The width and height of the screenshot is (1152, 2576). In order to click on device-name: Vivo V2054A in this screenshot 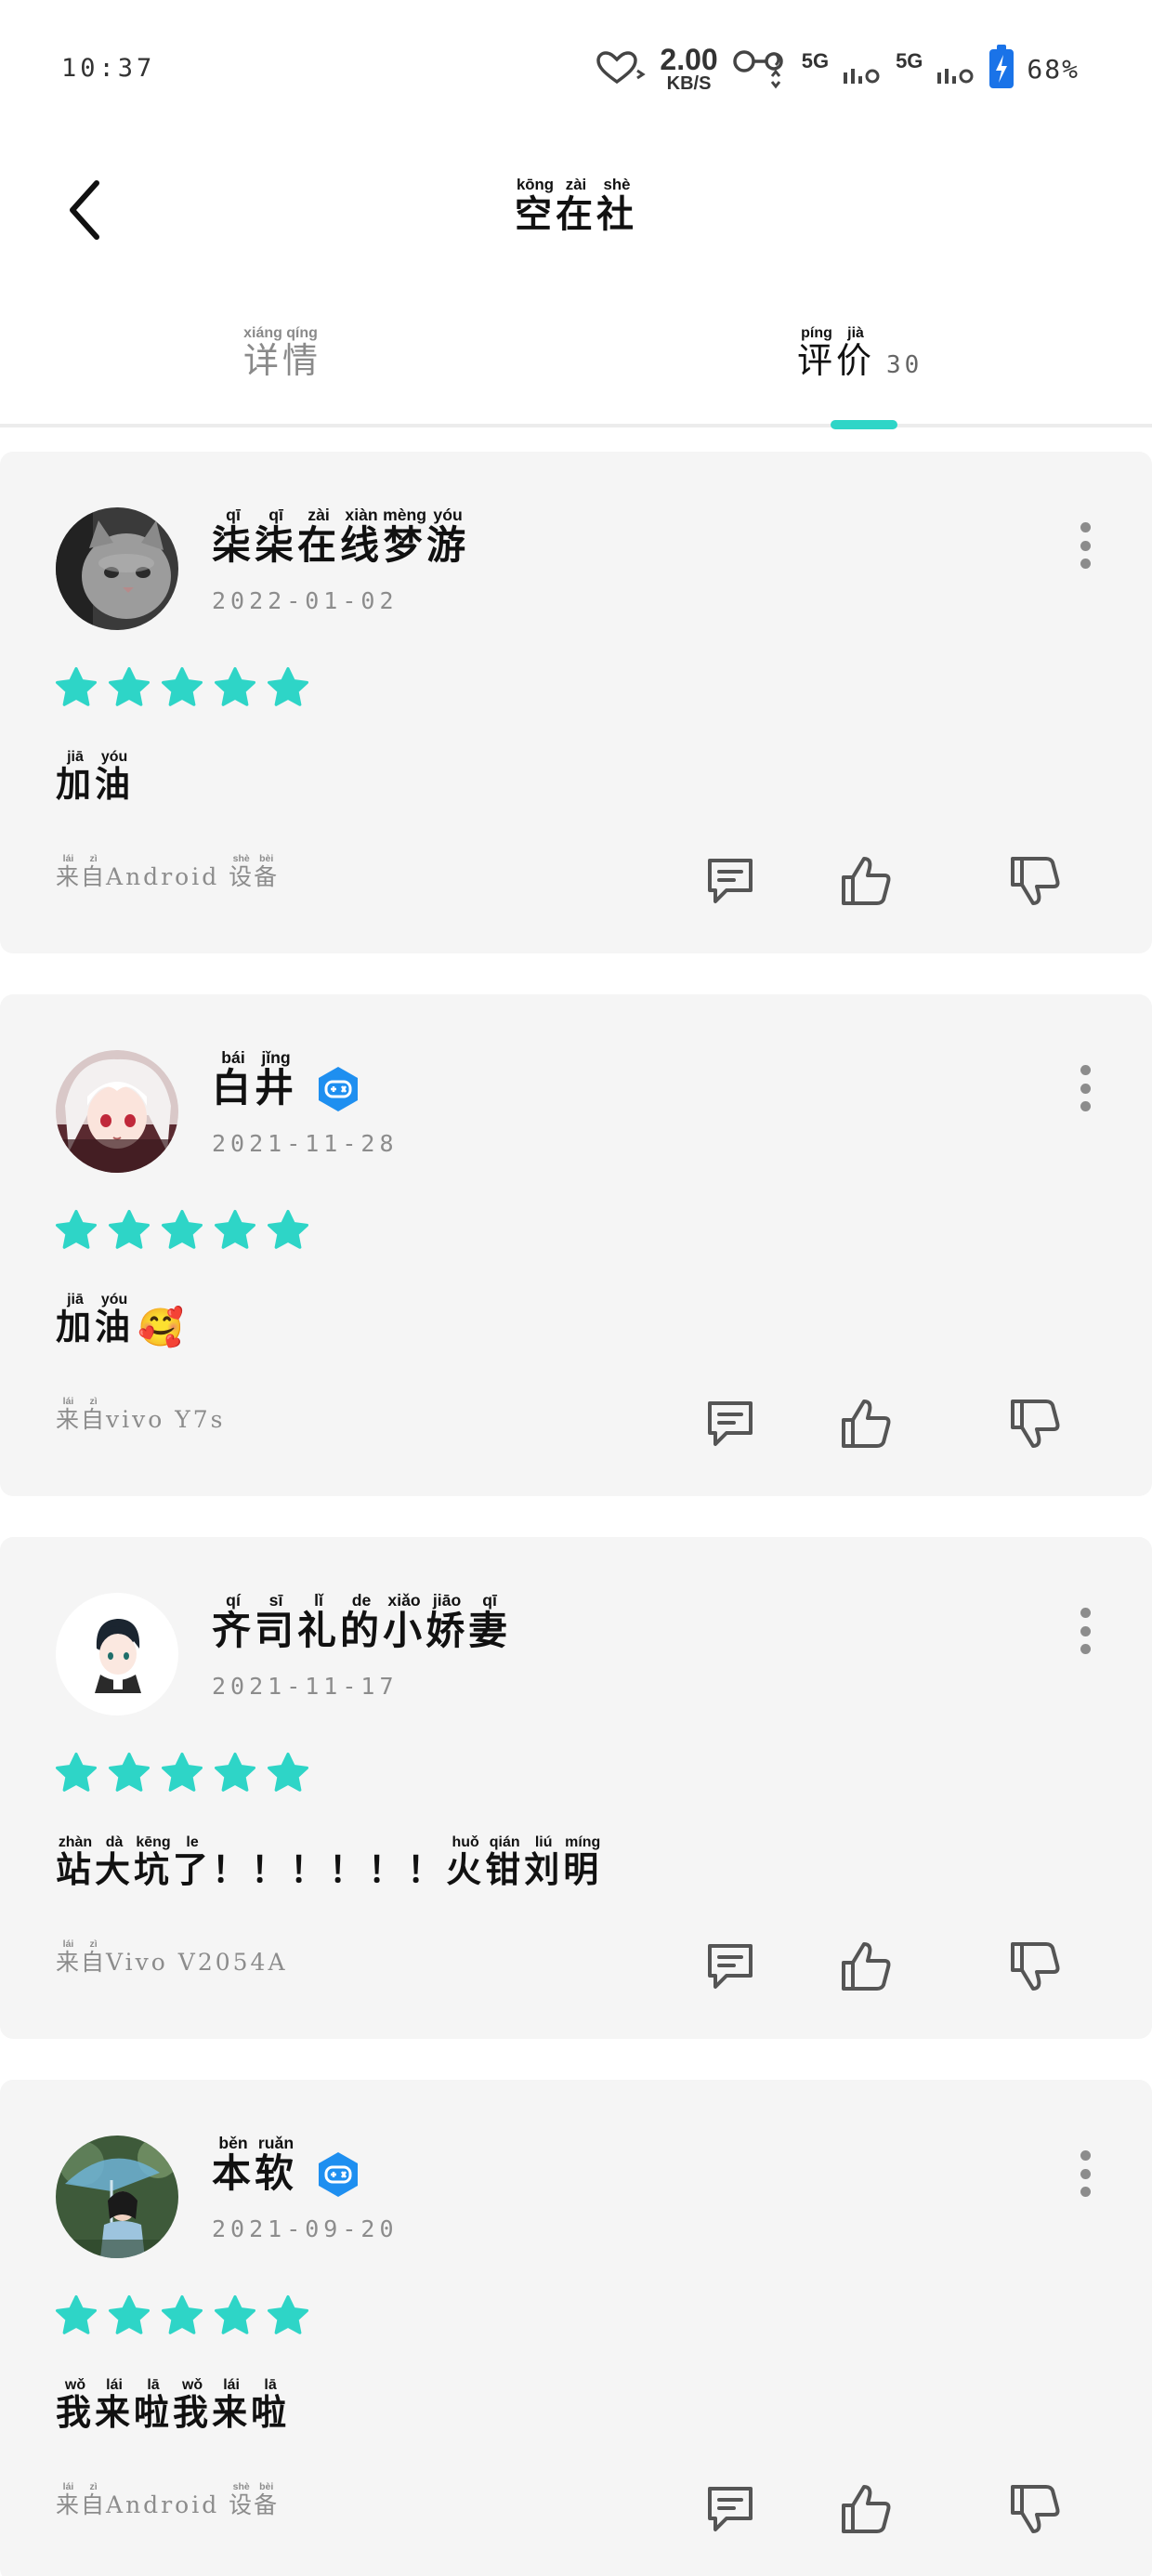, I will do `click(197, 1962)`.